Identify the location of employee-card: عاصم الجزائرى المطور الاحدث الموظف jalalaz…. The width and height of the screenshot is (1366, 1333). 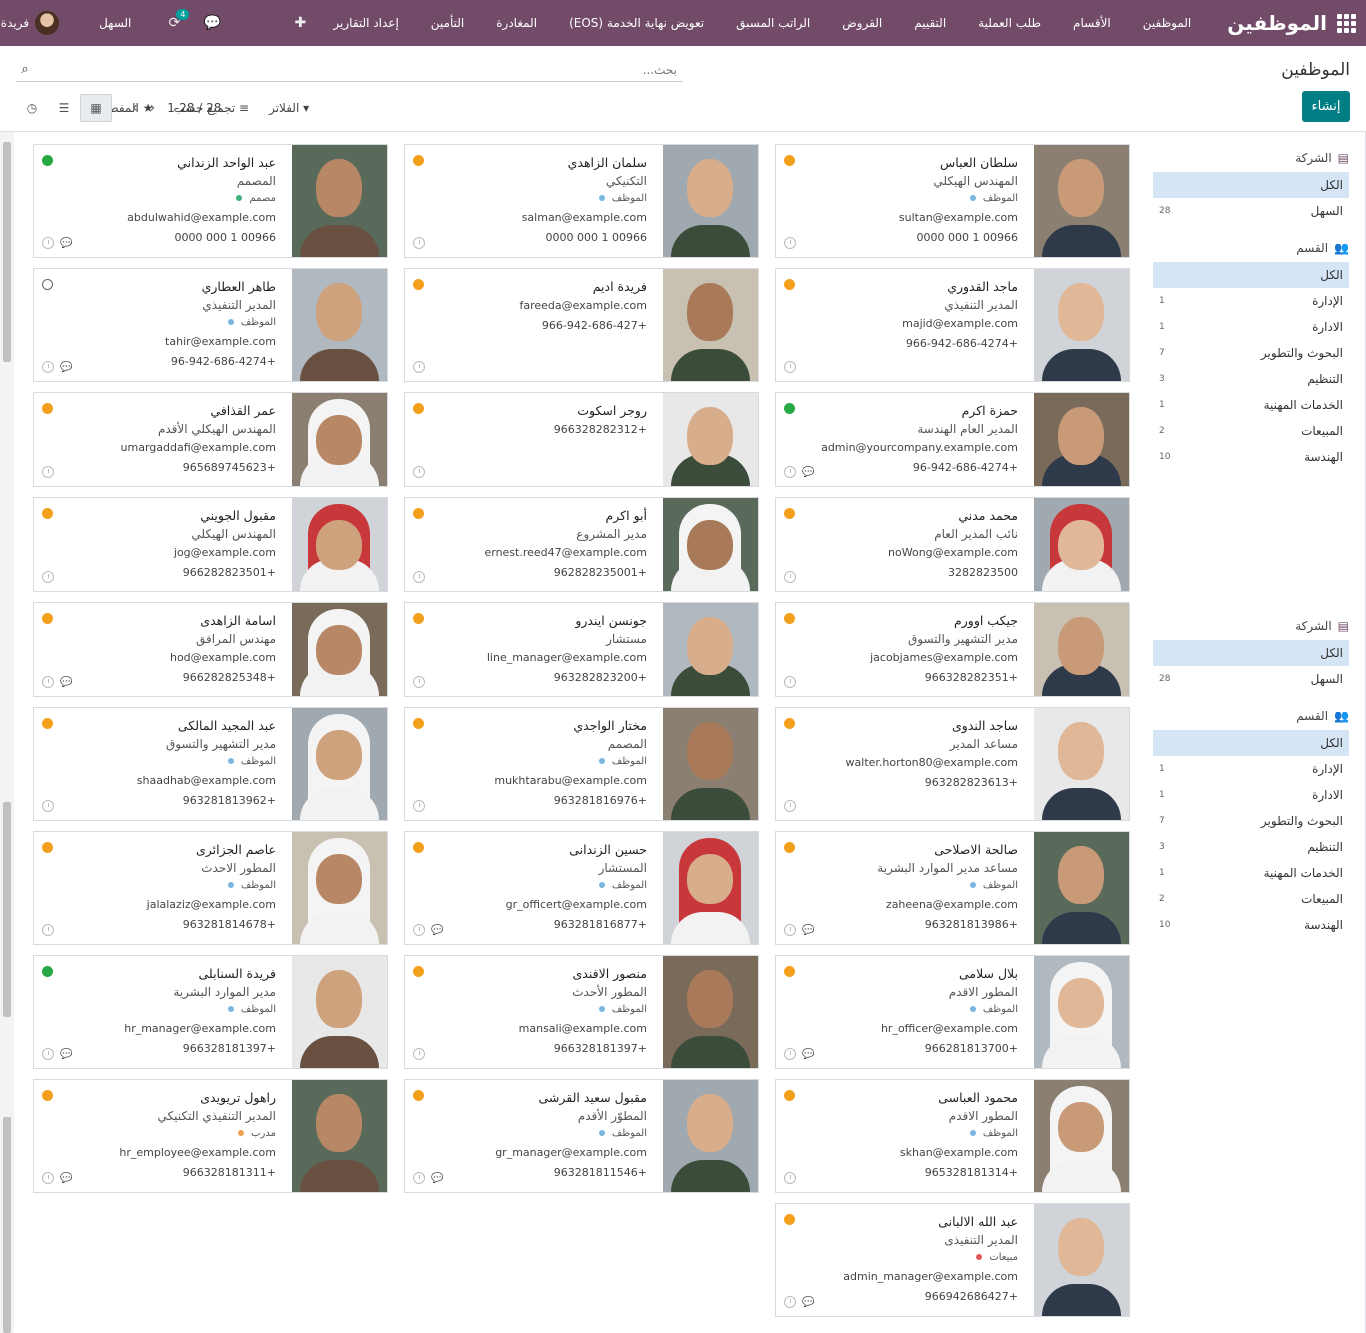
(210, 888).